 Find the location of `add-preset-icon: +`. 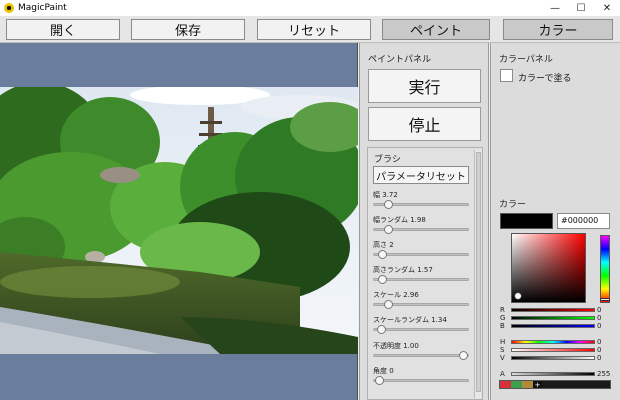

add-preset-icon: + is located at coordinates (537, 385).